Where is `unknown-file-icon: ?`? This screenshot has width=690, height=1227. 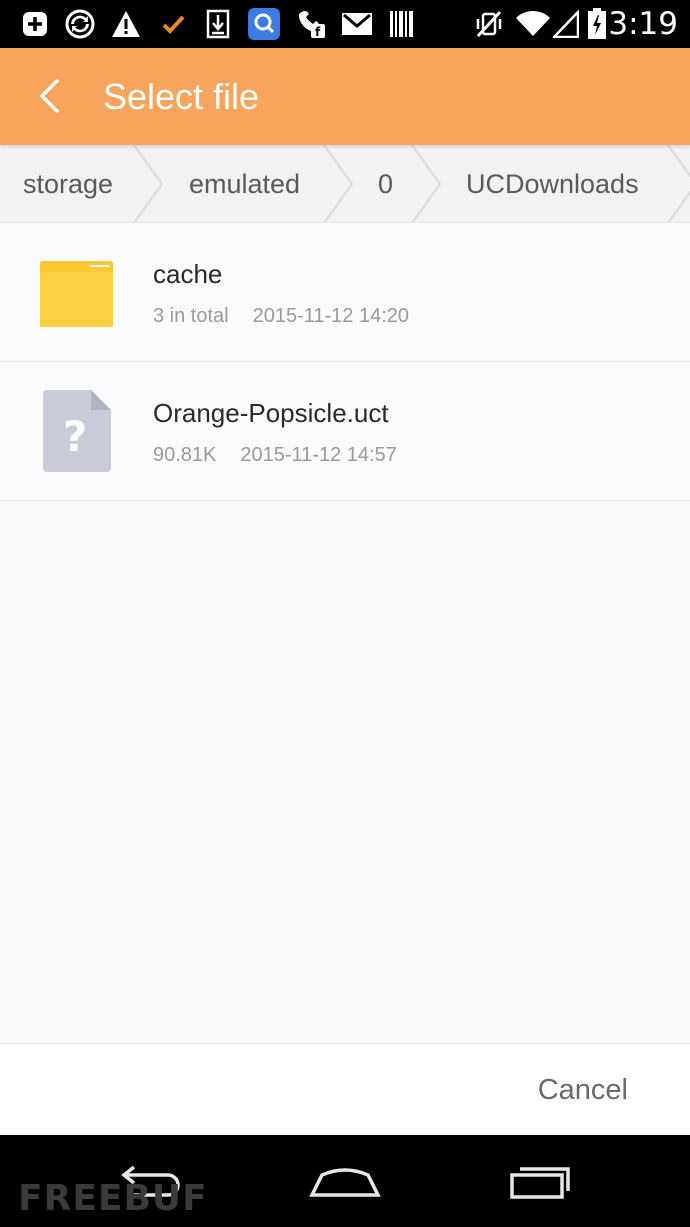 unknown-file-icon: ? is located at coordinates (77, 431).